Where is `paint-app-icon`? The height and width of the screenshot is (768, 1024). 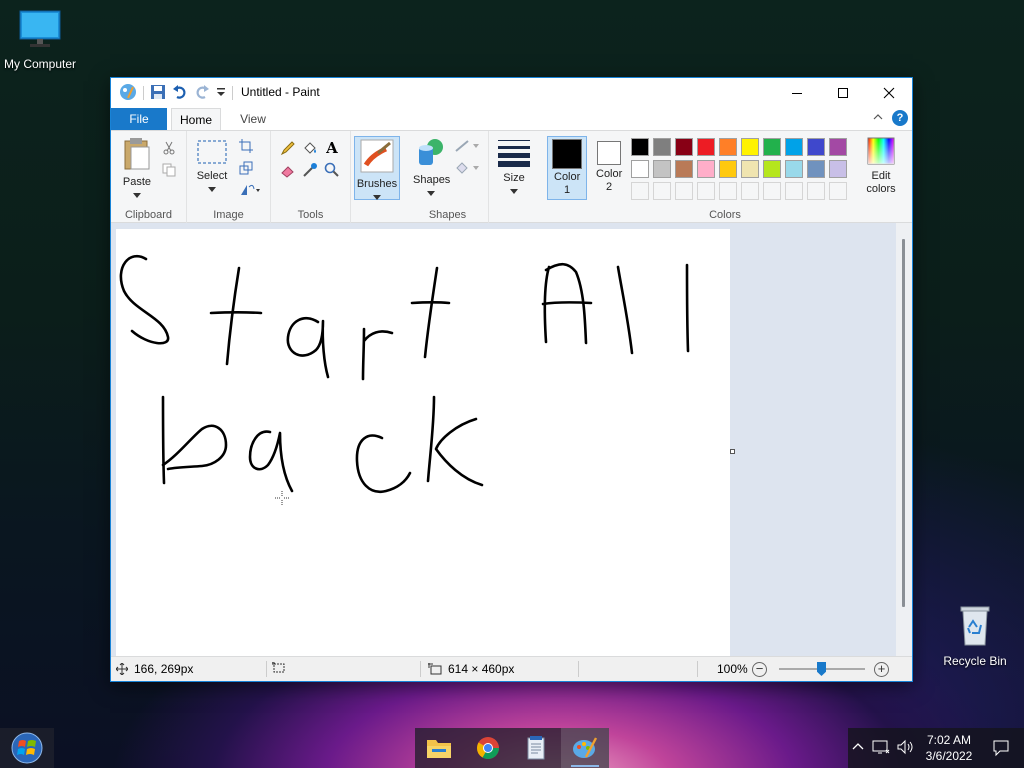
paint-app-icon is located at coordinates (128, 93).